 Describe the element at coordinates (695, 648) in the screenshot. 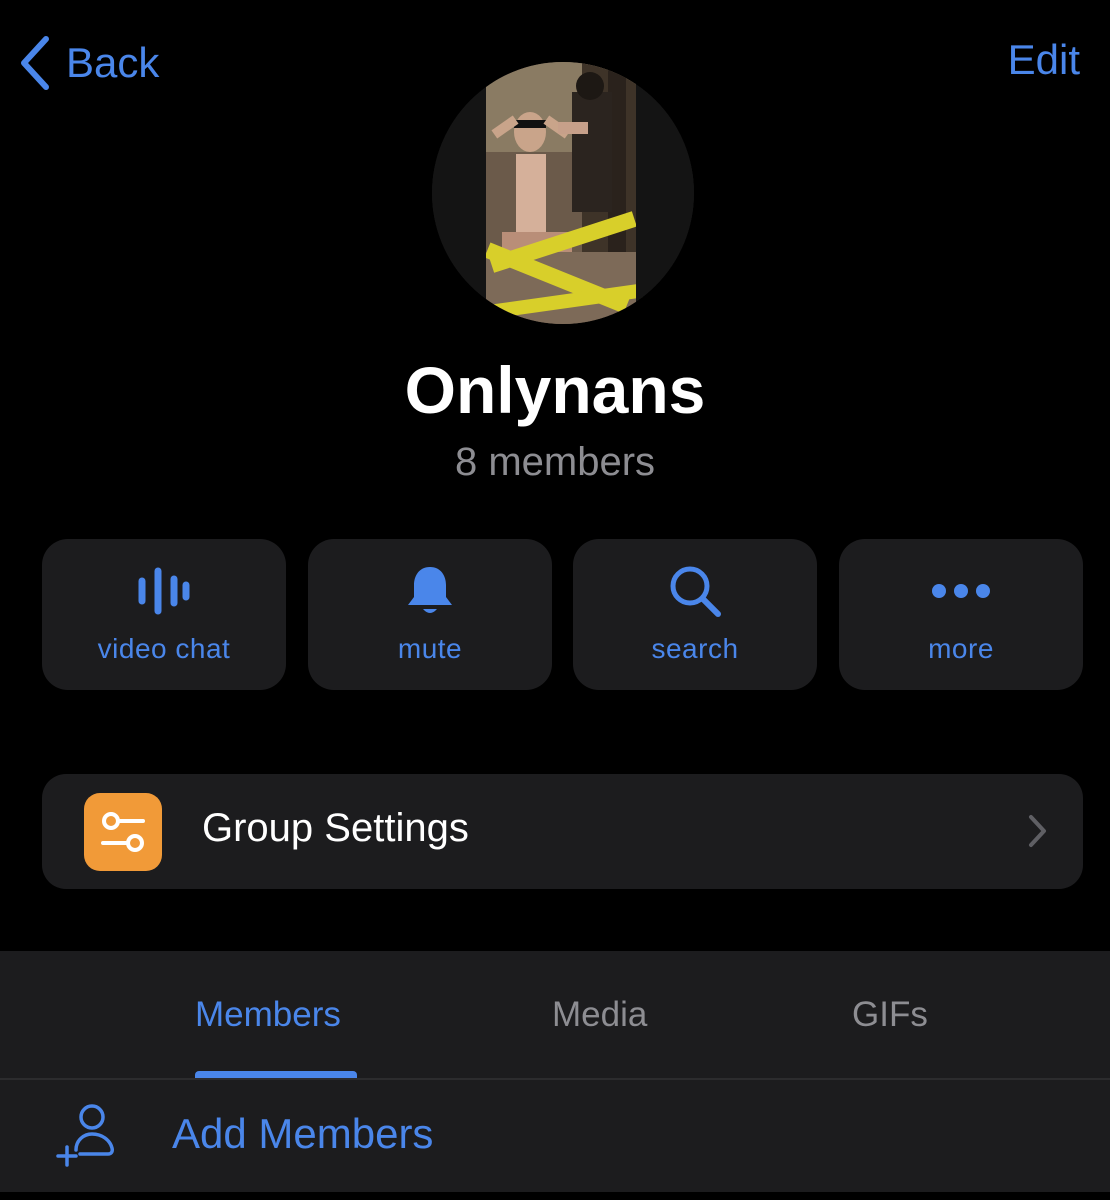

I see `search-label: search` at that location.